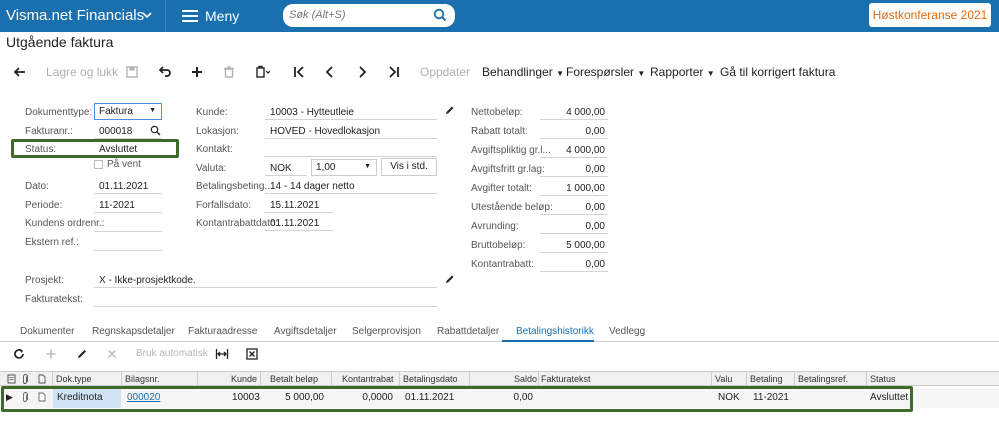 The image size is (999, 423). I want to click on chevron-down-icon, so click(147, 16).